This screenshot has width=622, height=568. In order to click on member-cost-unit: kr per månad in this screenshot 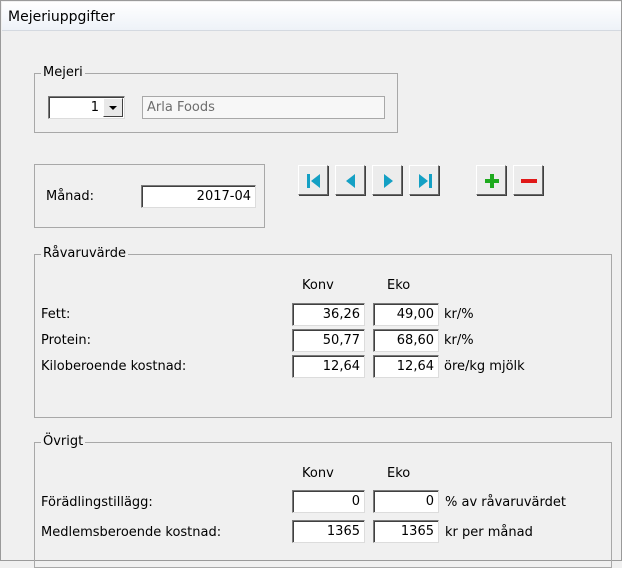, I will do `click(489, 532)`.